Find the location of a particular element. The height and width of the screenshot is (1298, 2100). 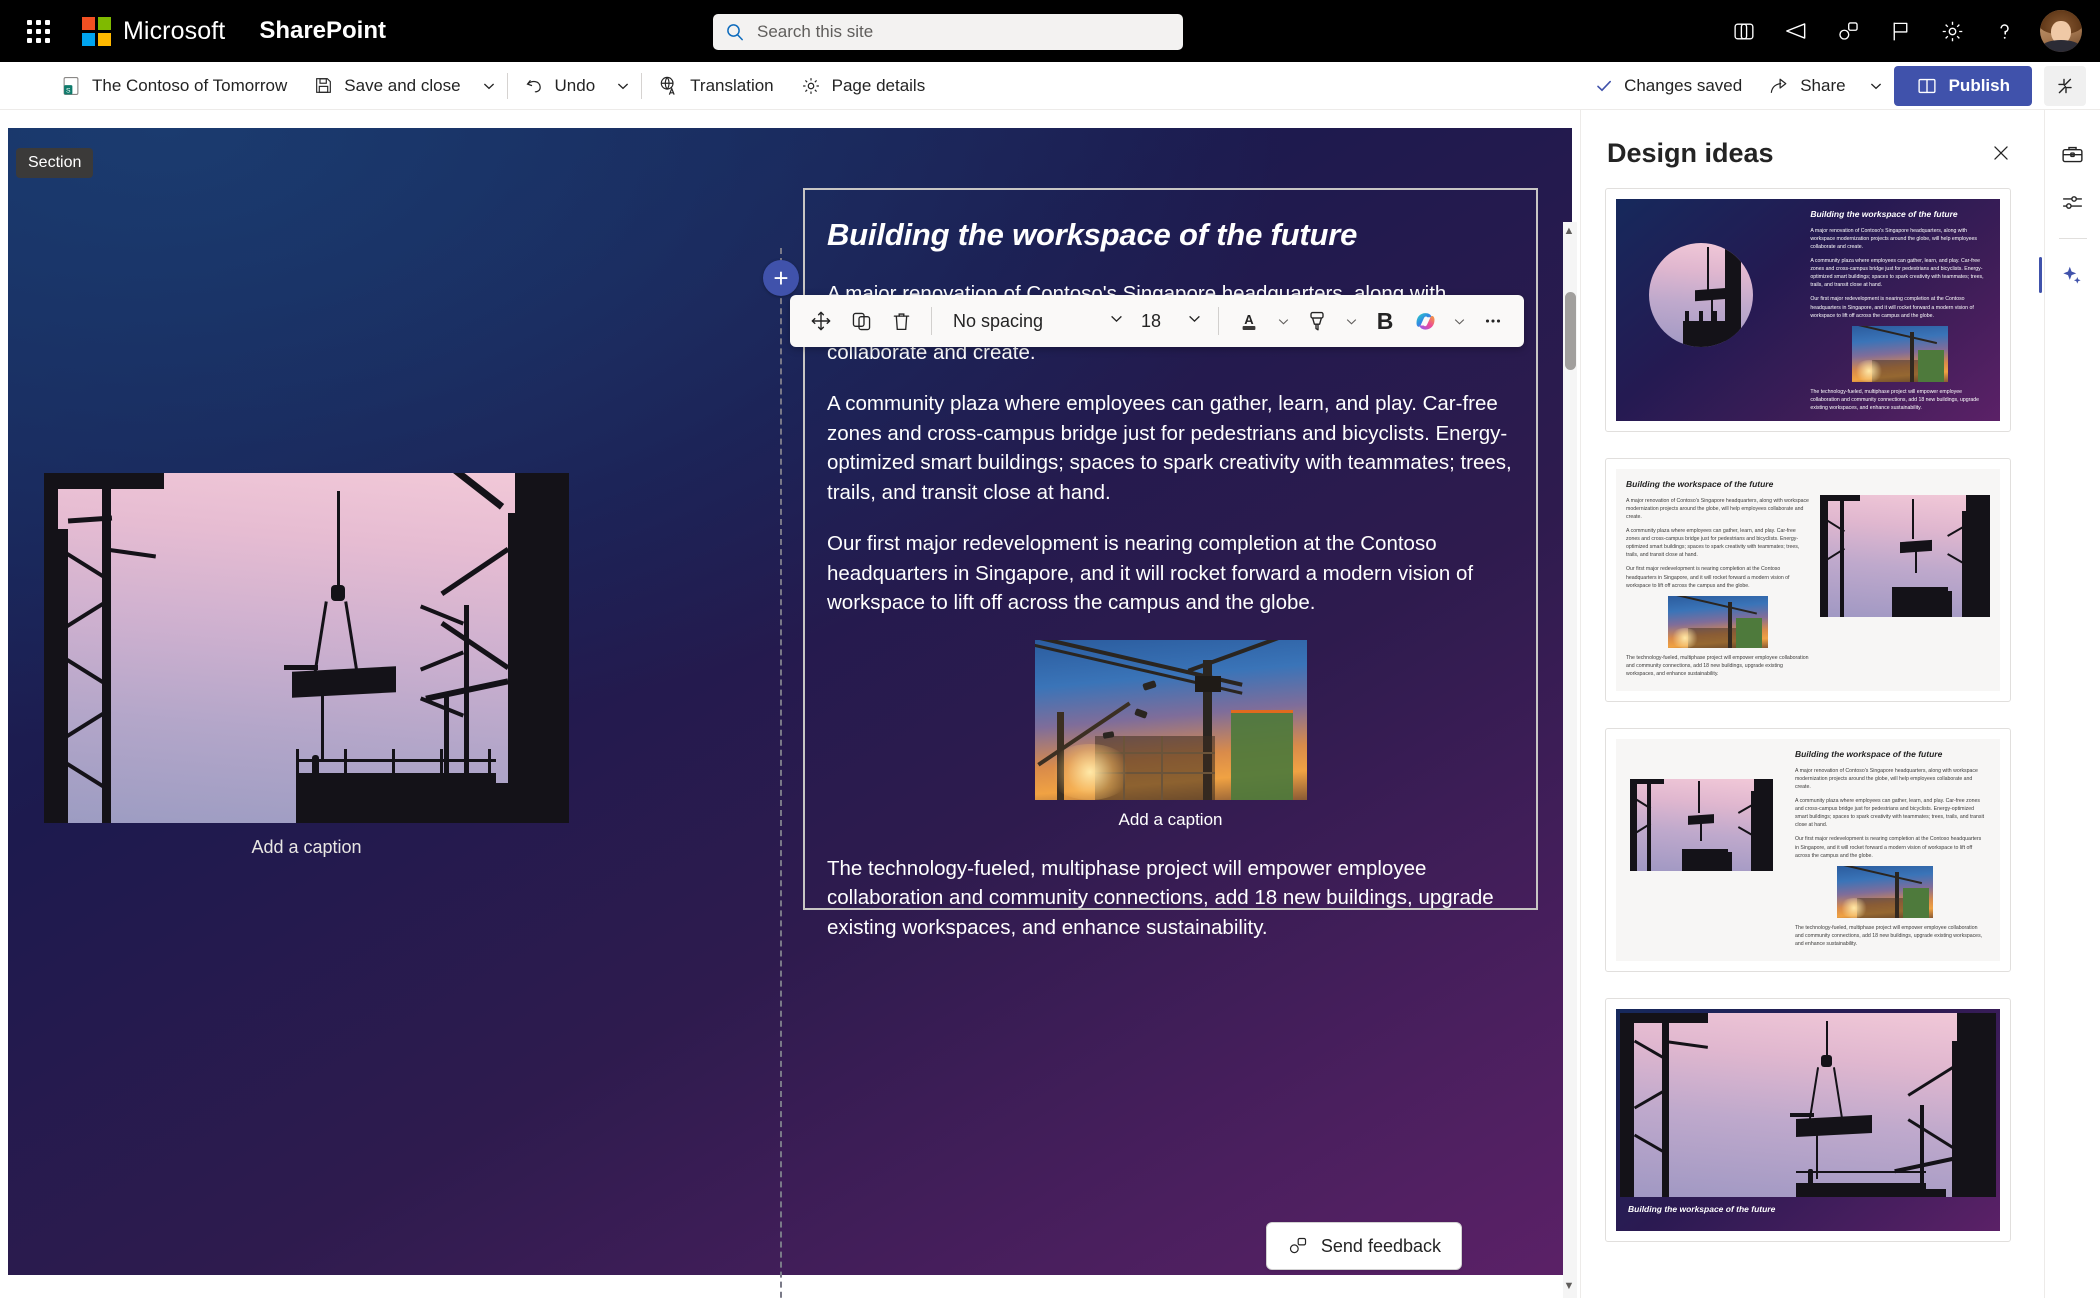

panel-title: Design ideas is located at coordinates (1690, 152).